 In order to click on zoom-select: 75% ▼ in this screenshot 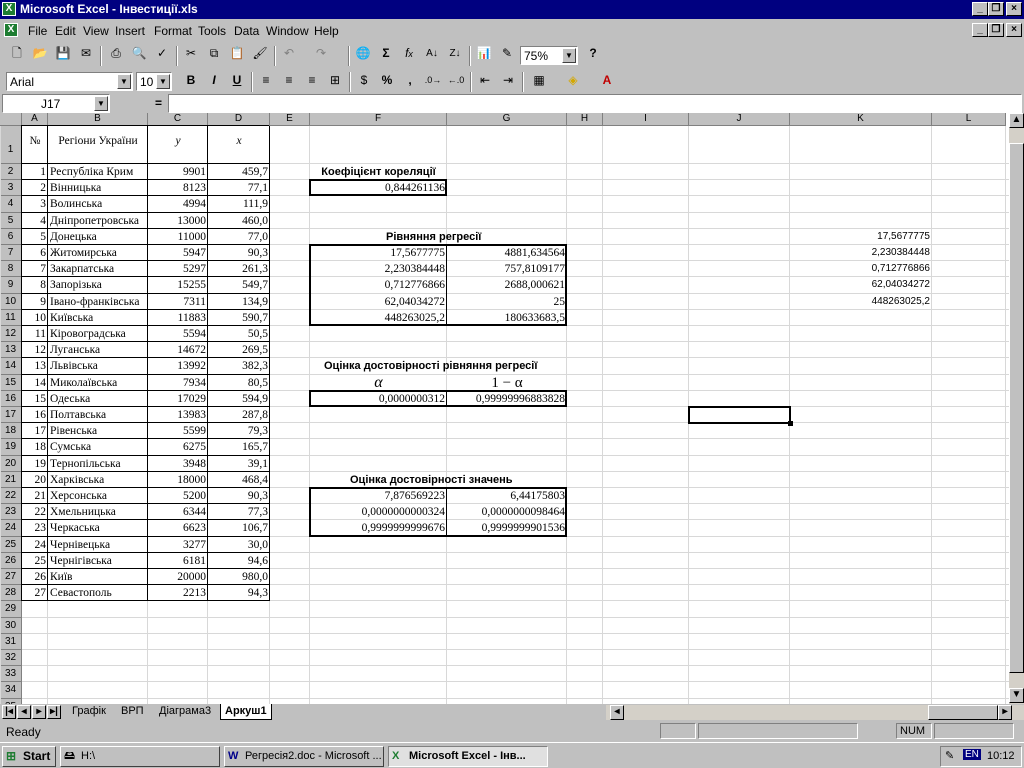, I will do `click(549, 55)`.